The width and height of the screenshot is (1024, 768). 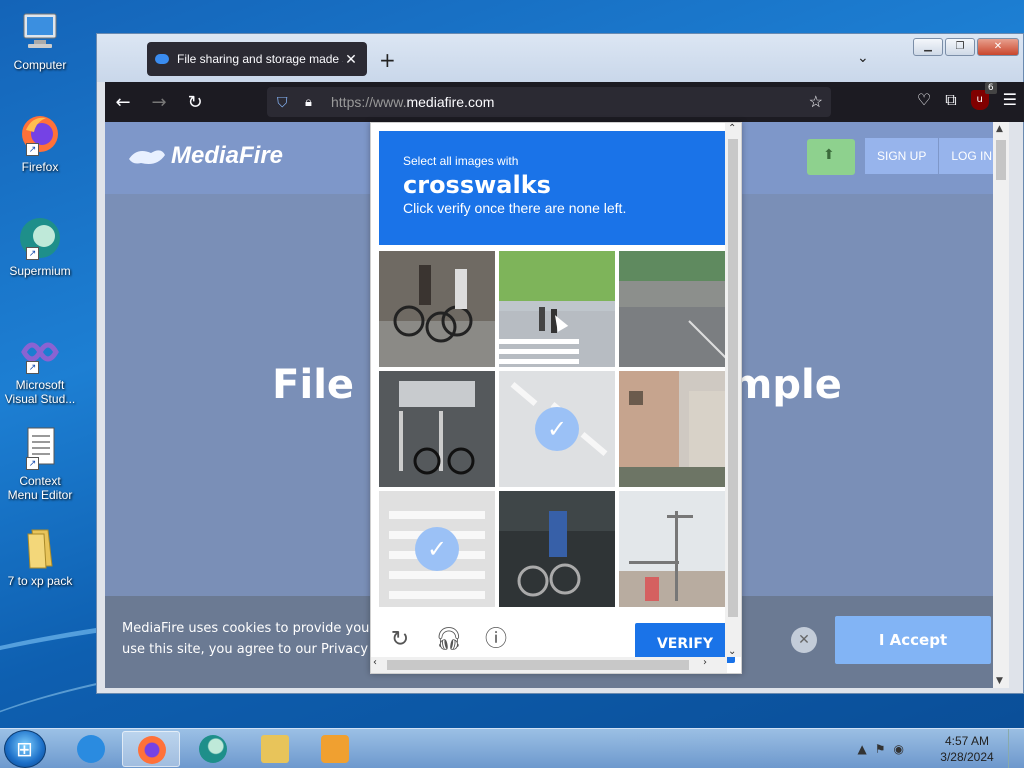 I want to click on scroll-left-icon: ‹, so click(x=375, y=662).